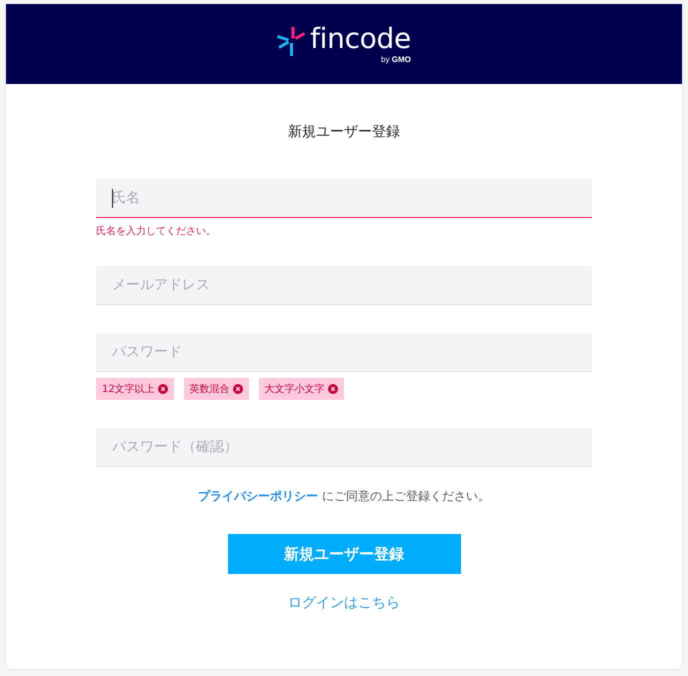 Image resolution: width=688 pixels, height=676 pixels. I want to click on page-title: 新規ユーザー登録, so click(344, 132).